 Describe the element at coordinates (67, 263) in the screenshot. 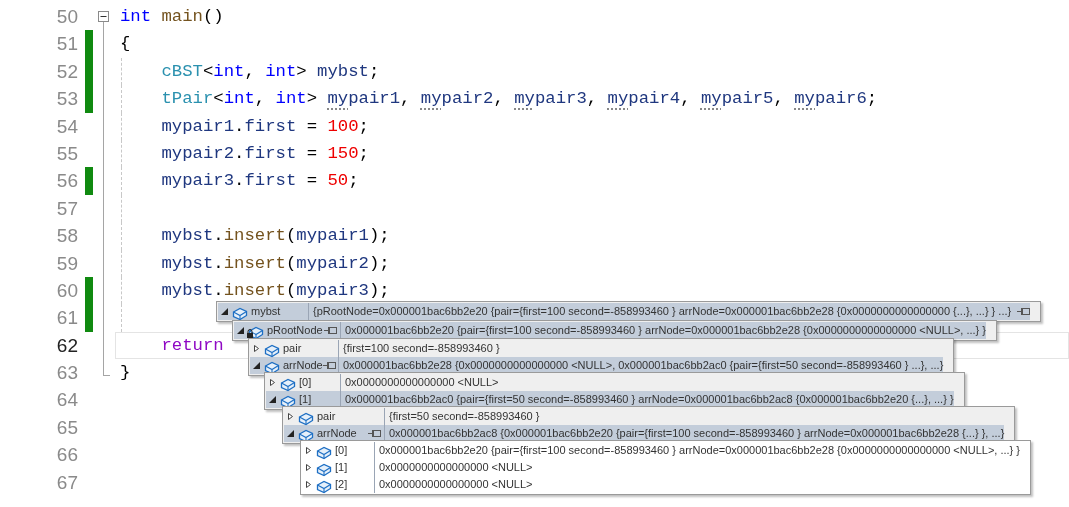

I see `line-number: 59` at that location.